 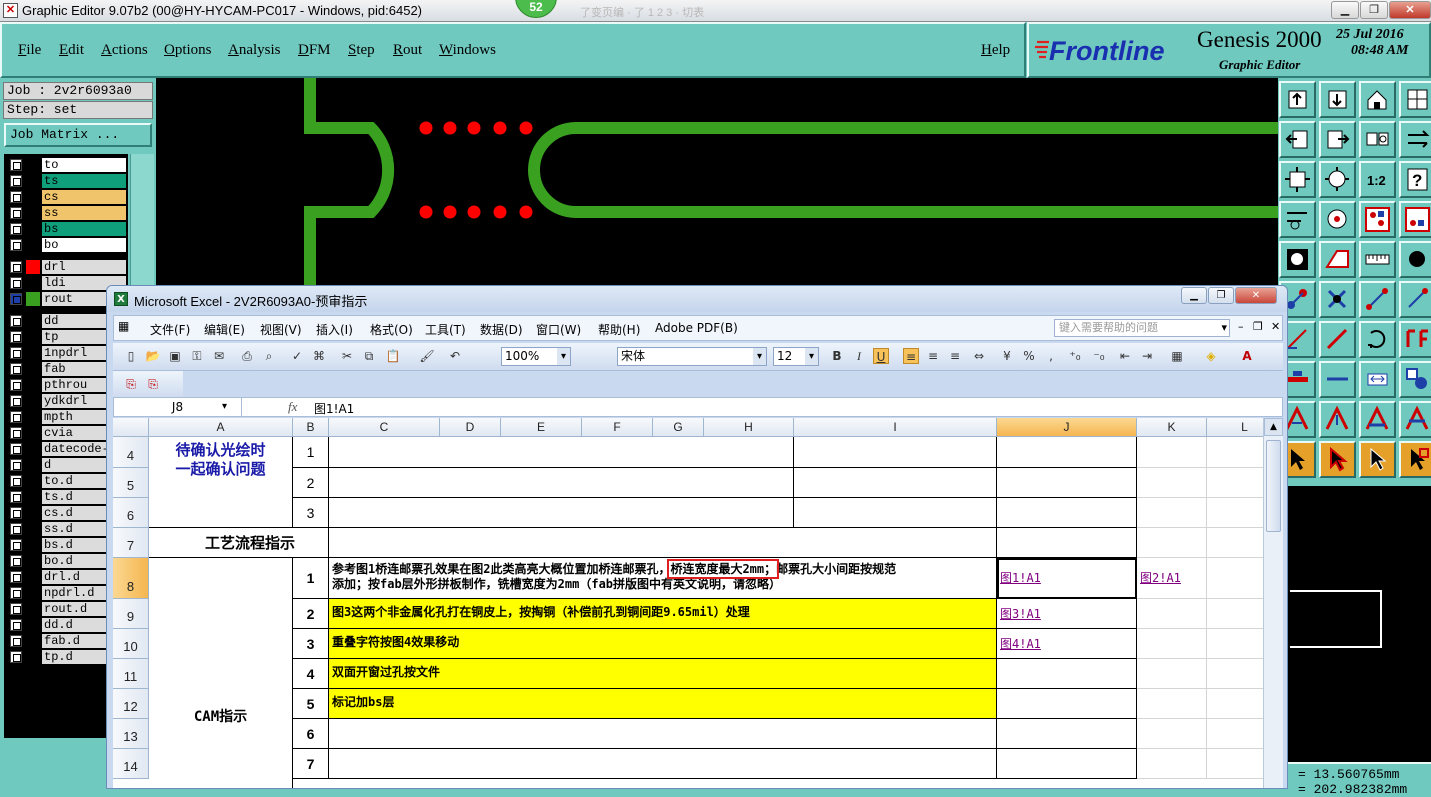 What do you see at coordinates (407, 50) in the screenshot?
I see `menu-rout: Rout` at bounding box center [407, 50].